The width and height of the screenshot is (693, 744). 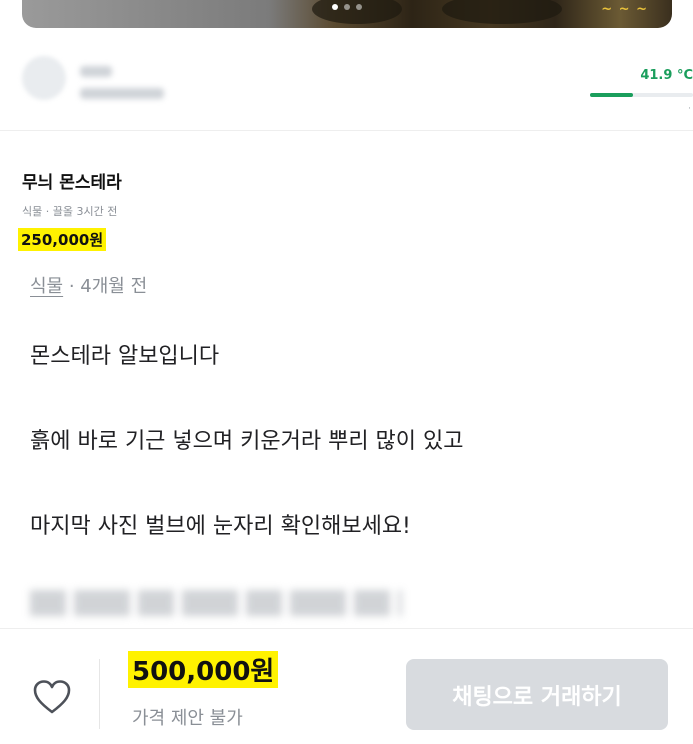 I want to click on manner-temperature-fill, so click(x=612, y=95).